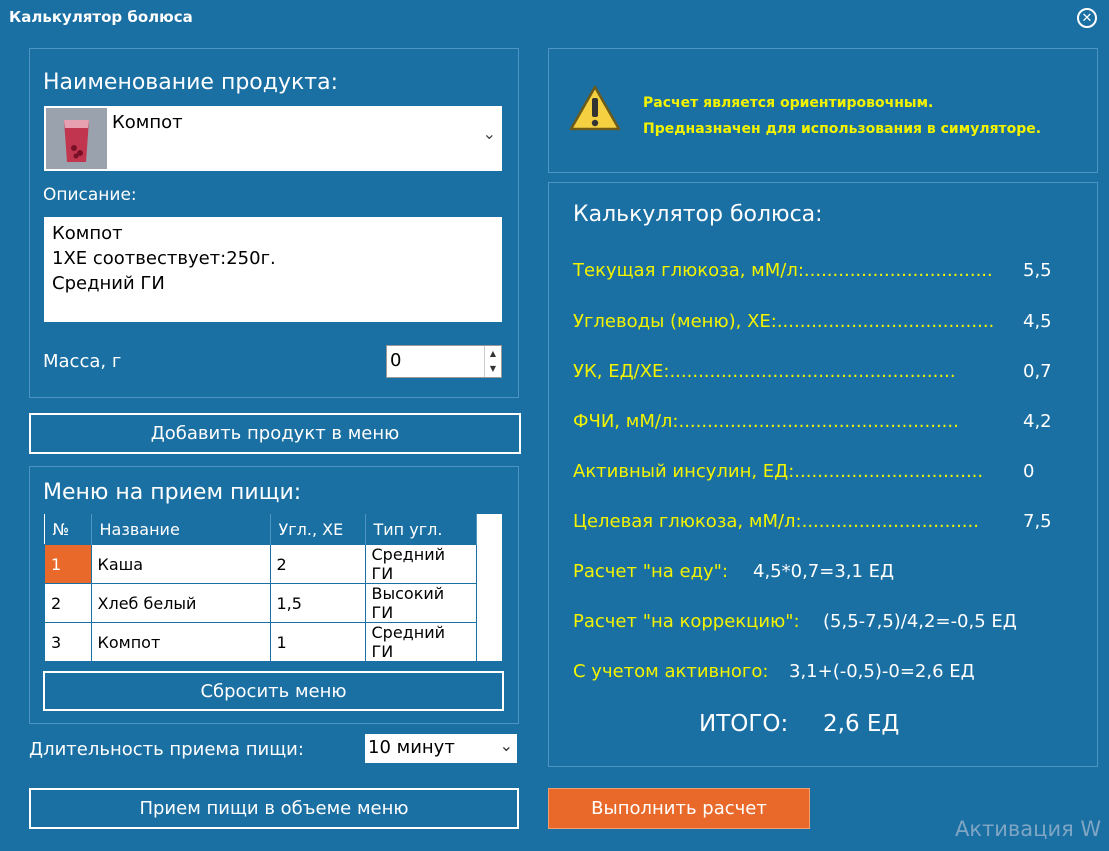 The image size is (1109, 851). Describe the element at coordinates (1037, 421) in the screenshot. I see `sensitivity-value: 4,2` at that location.